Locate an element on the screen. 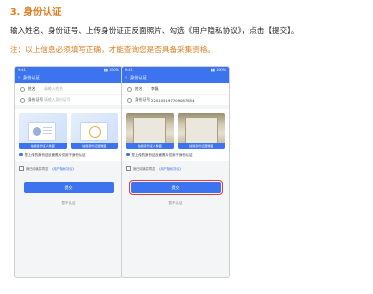 This screenshot has height=294, width=373. id-photo-front is located at coordinates (149, 130).